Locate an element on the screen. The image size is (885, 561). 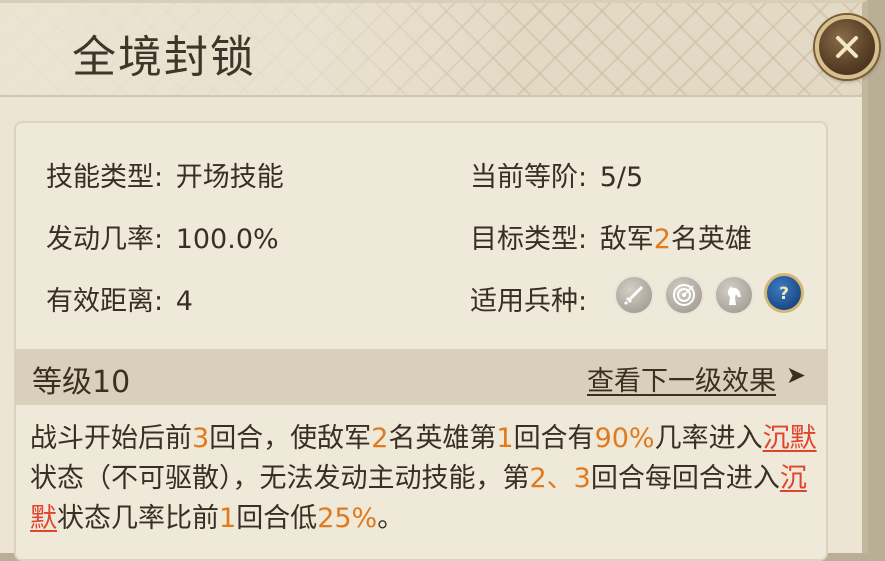
desc-text: 几率进入 is located at coordinates (708, 438).